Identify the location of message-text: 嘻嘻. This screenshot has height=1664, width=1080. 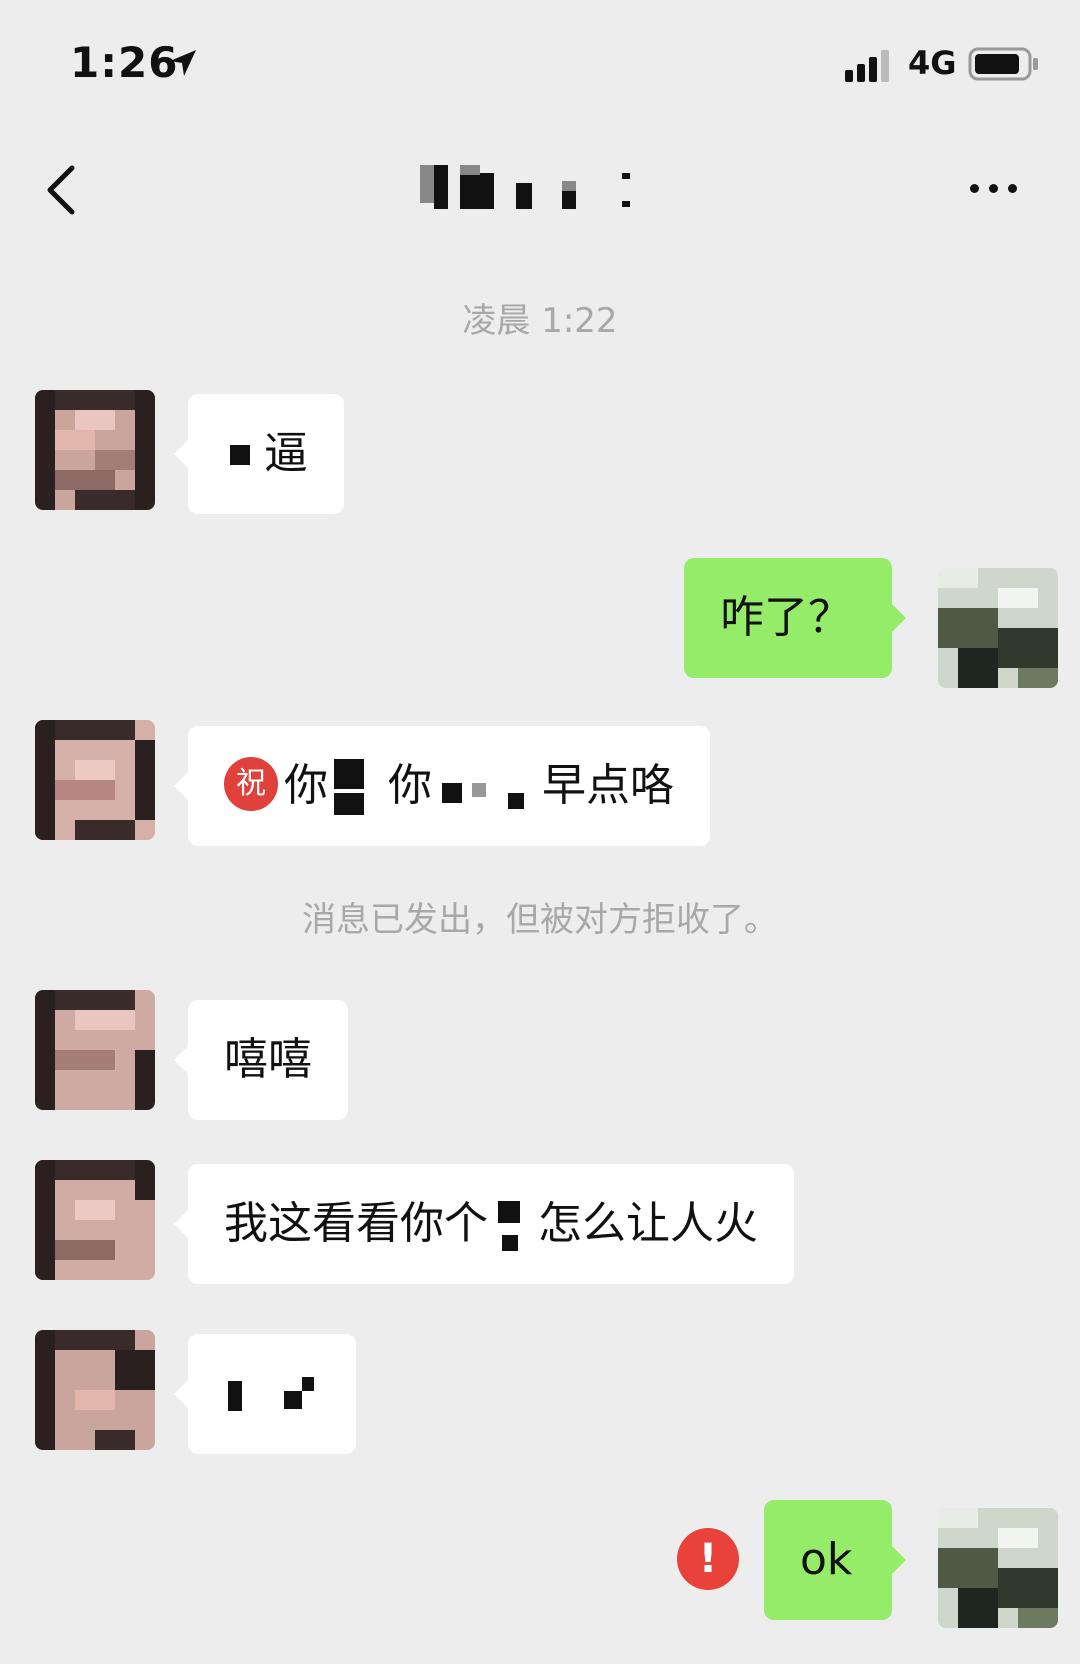
(268, 1059).